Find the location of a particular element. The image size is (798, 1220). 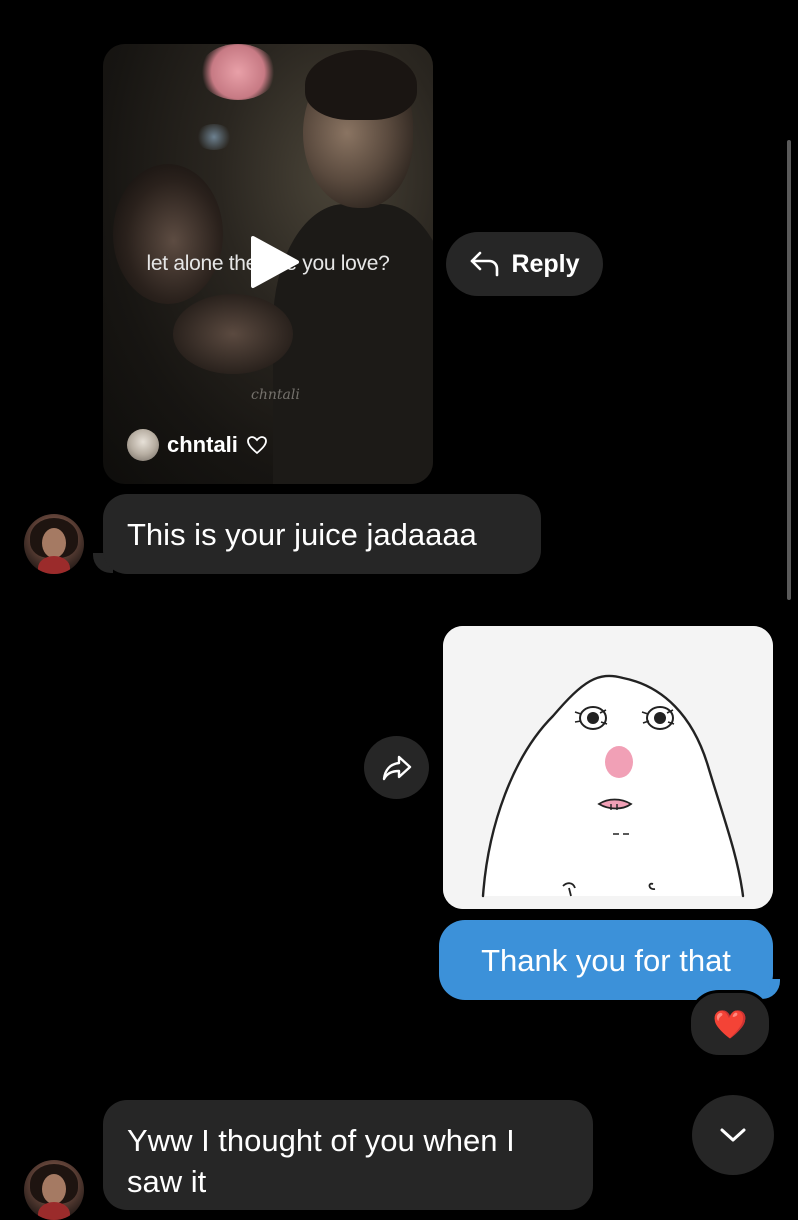

blob-sticker-icon is located at coordinates (608, 767).